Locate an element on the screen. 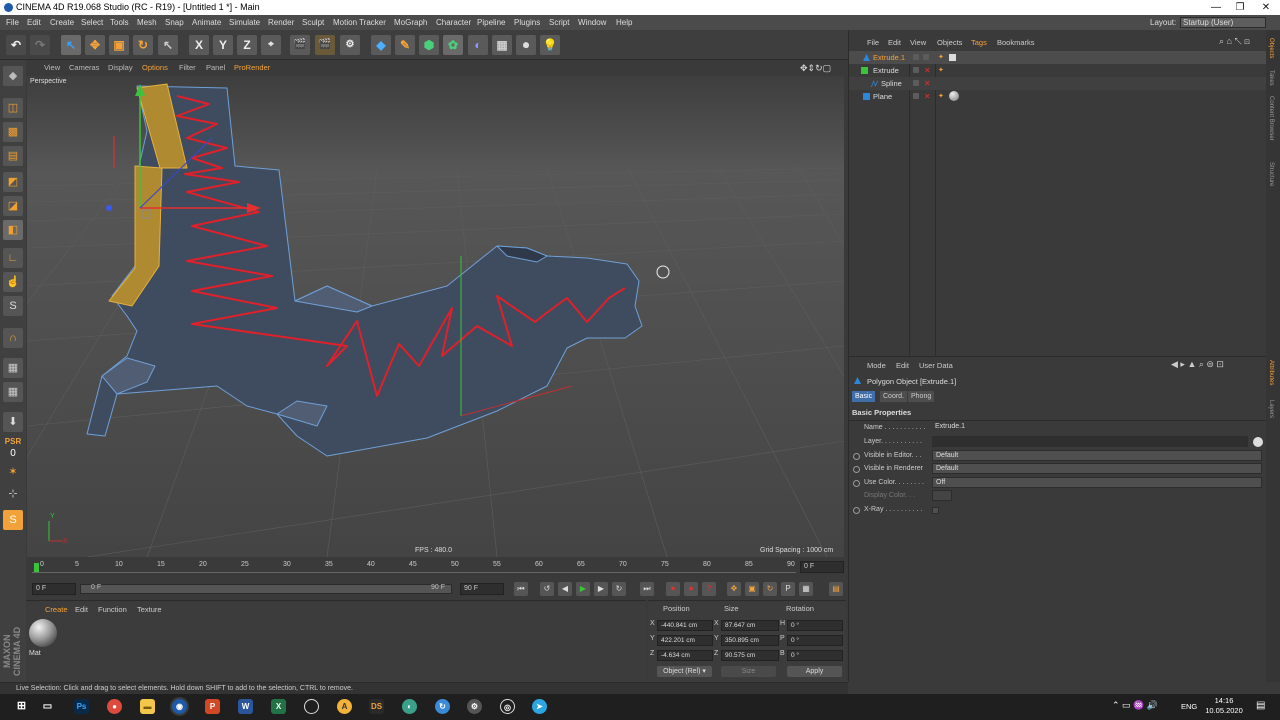 This screenshot has width=1280, height=720. live-selection-icon: ↖ is located at coordinates (71, 45).